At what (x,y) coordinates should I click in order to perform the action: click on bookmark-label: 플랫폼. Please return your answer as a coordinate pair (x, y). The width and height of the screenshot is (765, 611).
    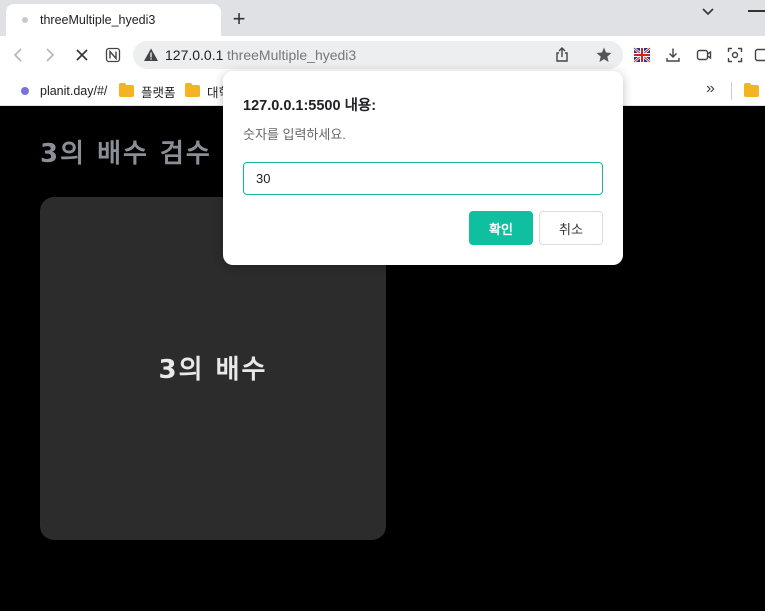
    Looking at the image, I should click on (158, 92).